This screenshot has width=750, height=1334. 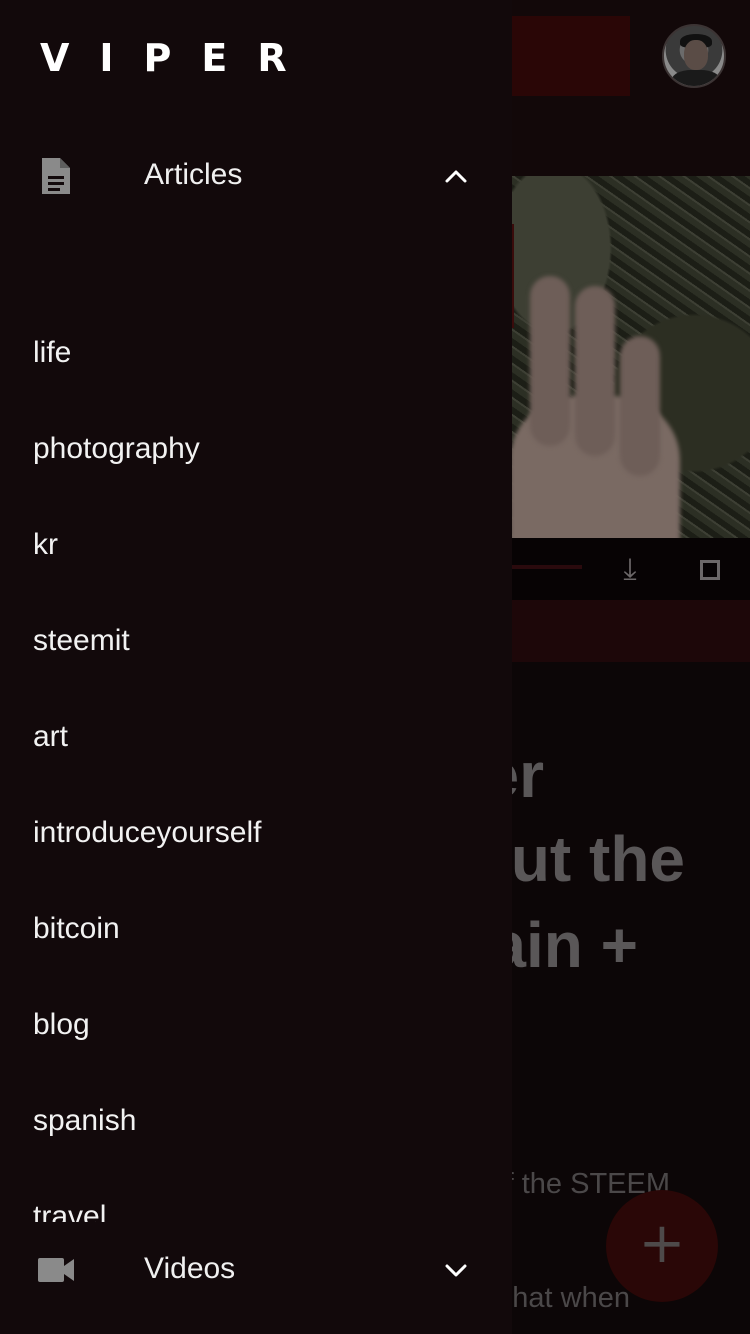 What do you see at coordinates (256, 450) in the screenshot?
I see `tag-item-photography: photography` at bounding box center [256, 450].